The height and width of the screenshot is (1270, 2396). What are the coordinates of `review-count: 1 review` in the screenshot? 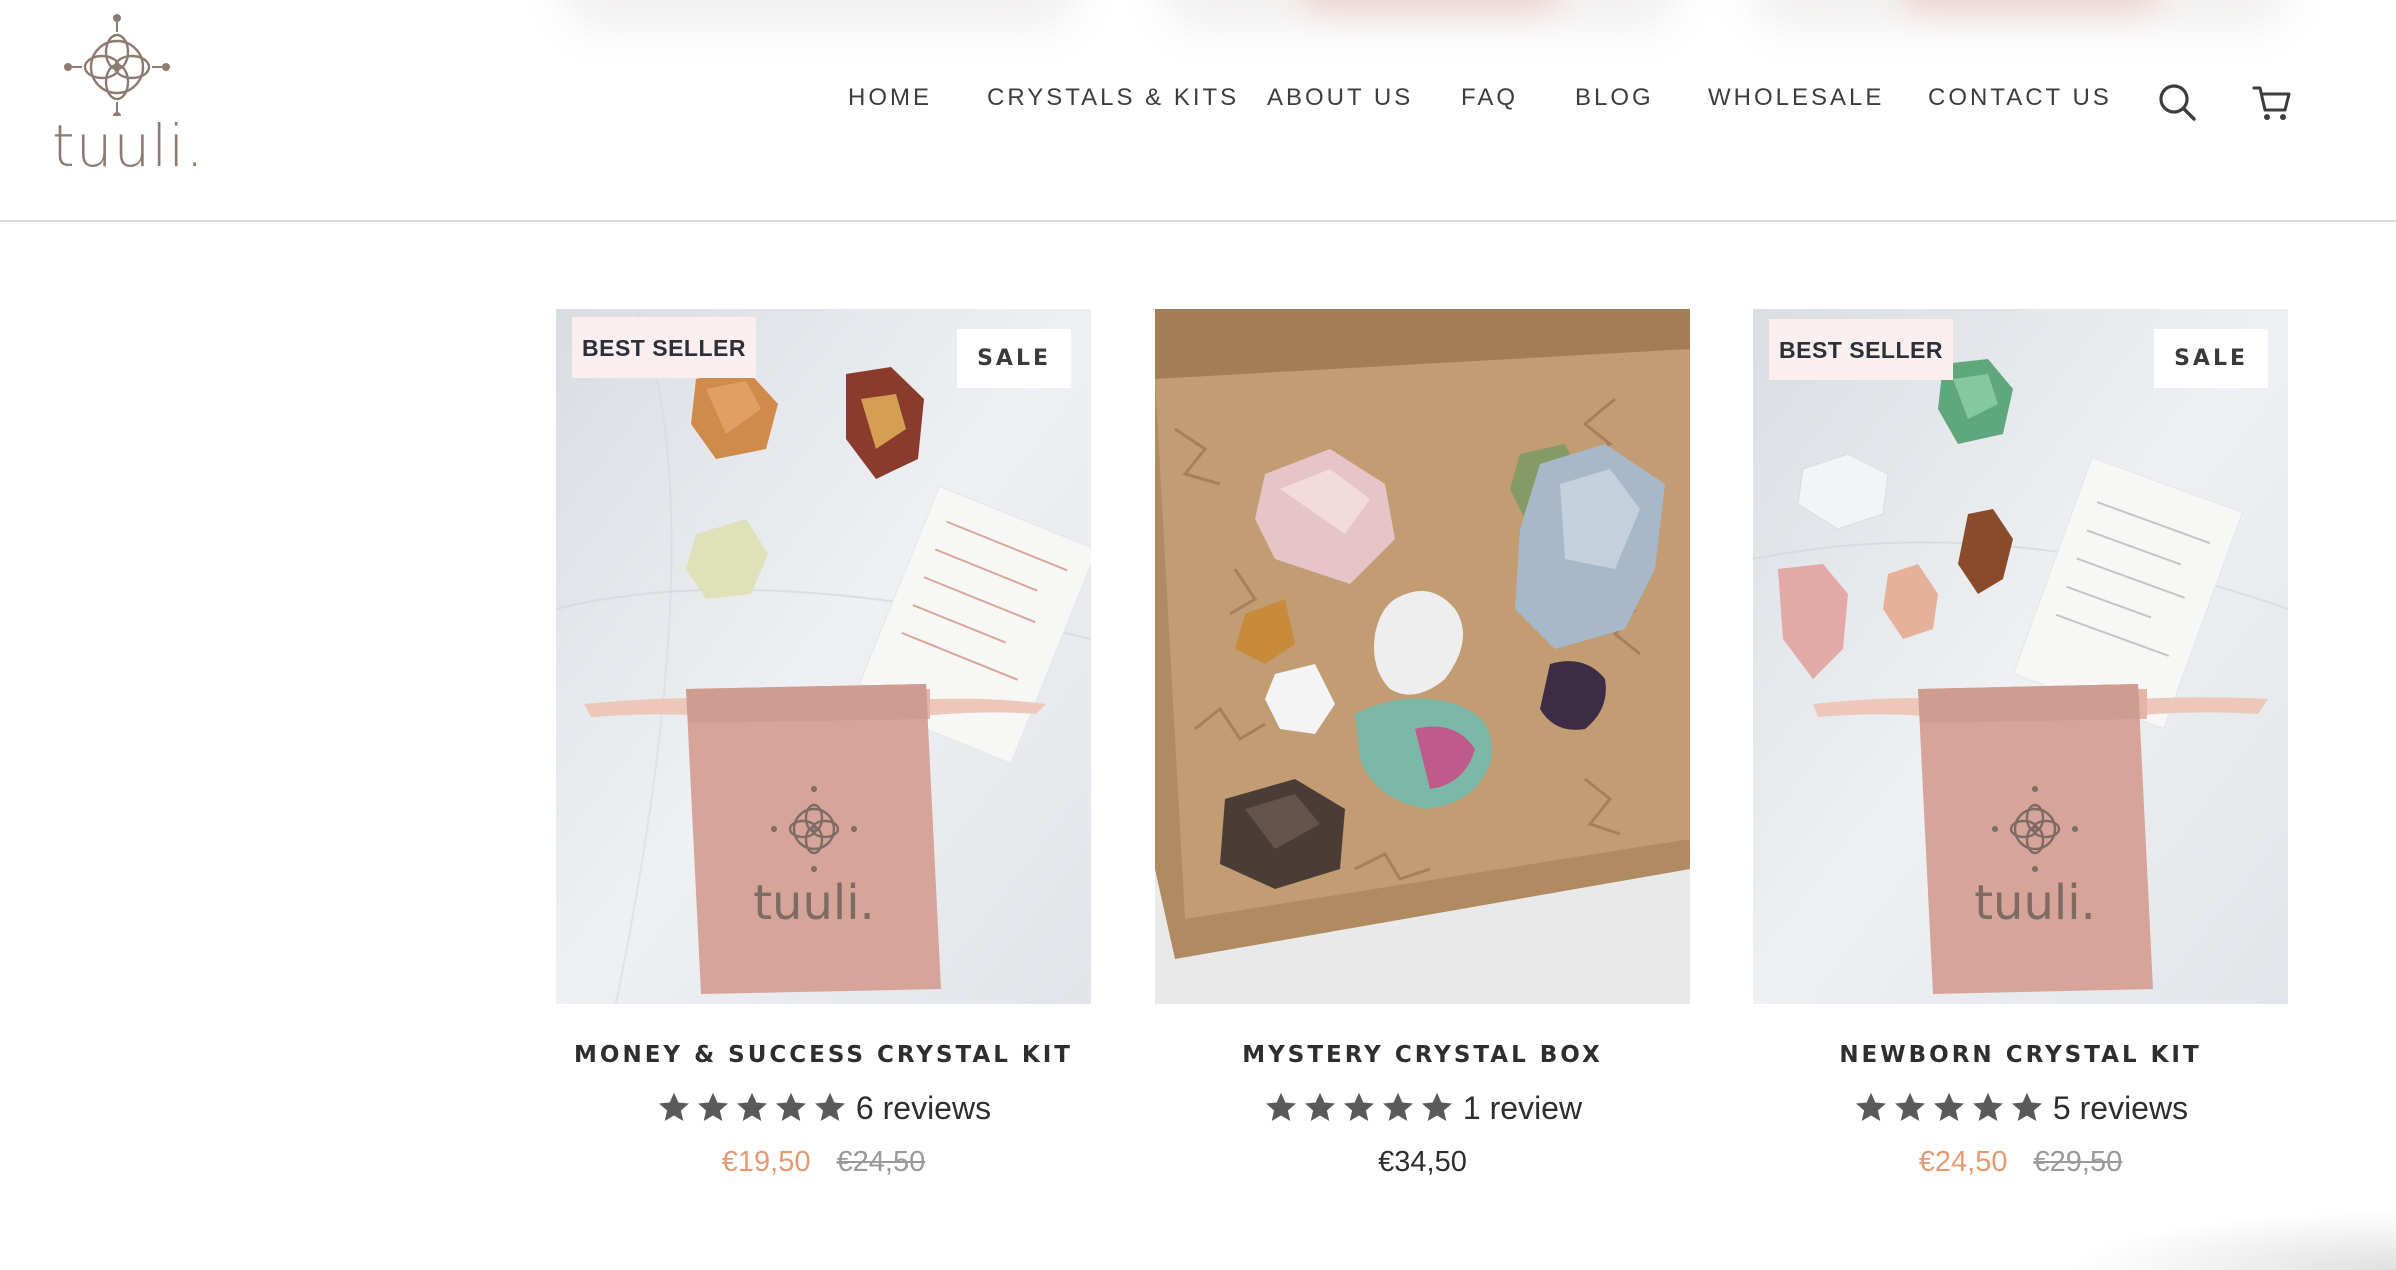 It's located at (1522, 1108).